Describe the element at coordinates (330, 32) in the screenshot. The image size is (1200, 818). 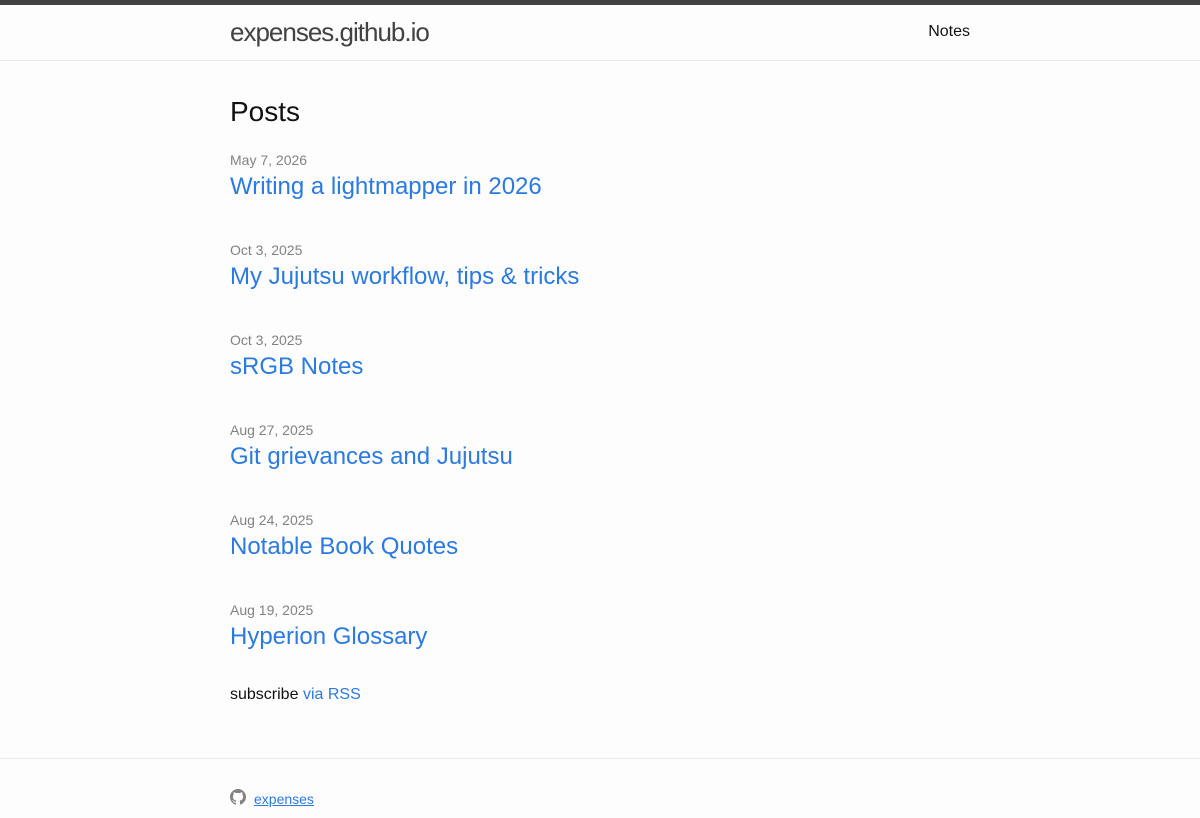
I see `site-title-link: expenses.github.io` at that location.